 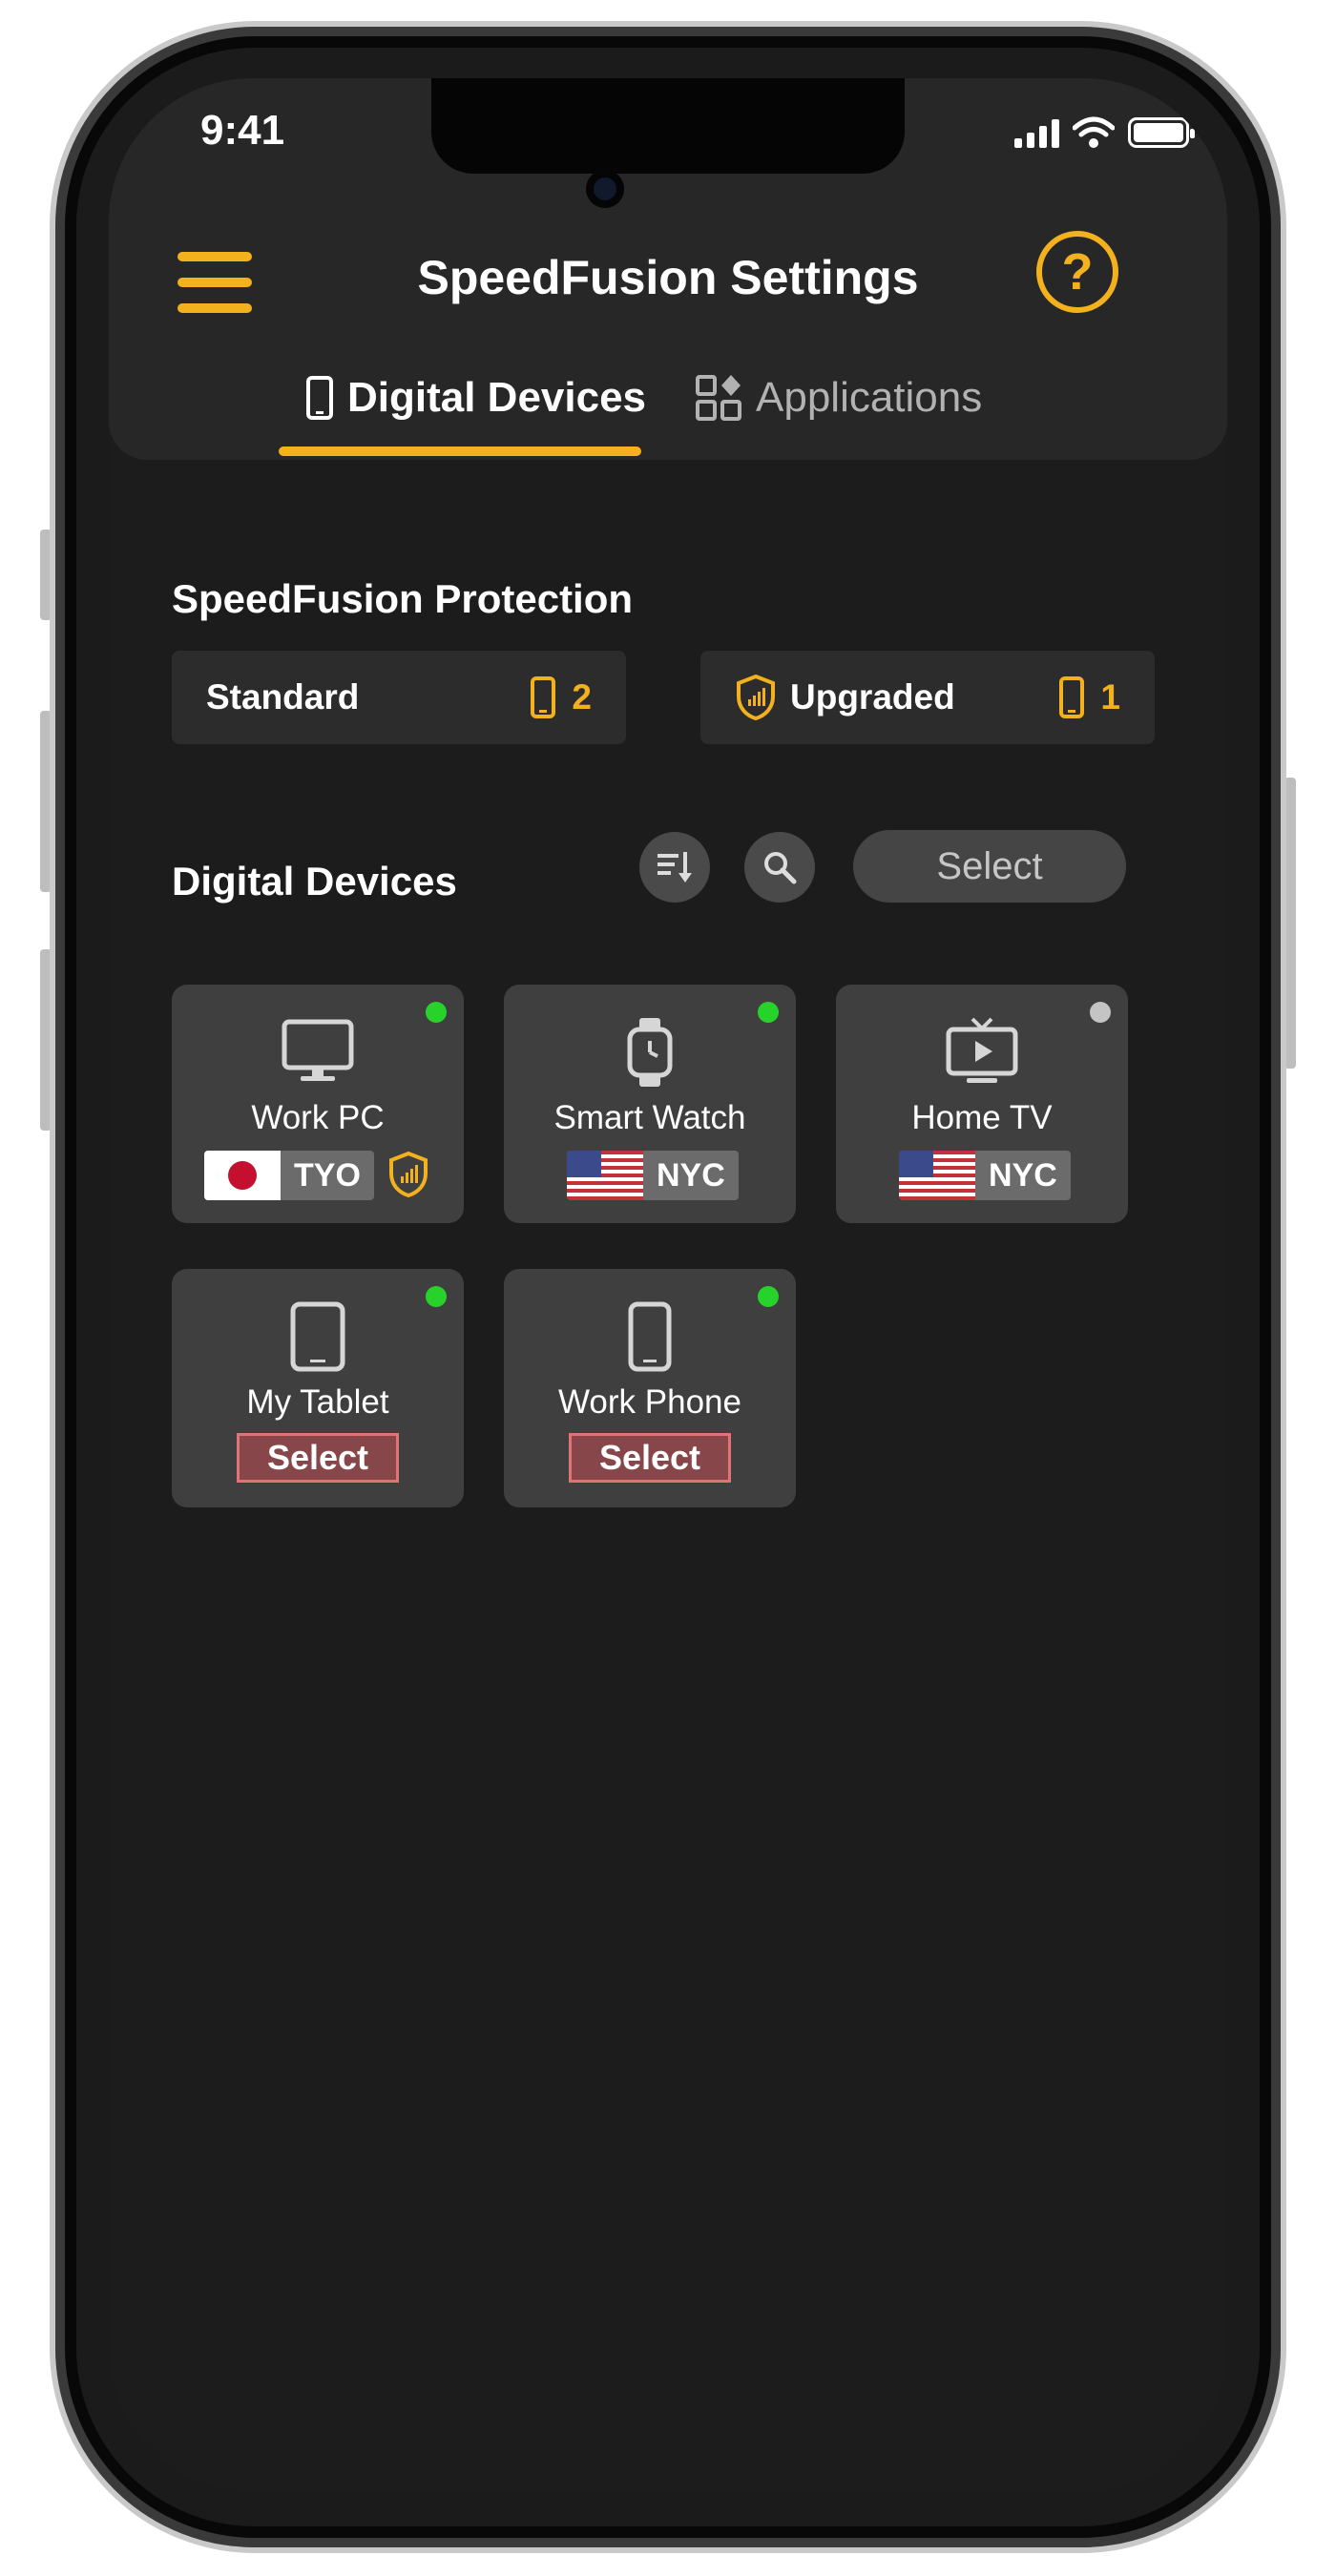 I want to click on battery-icon, so click(x=1161, y=132).